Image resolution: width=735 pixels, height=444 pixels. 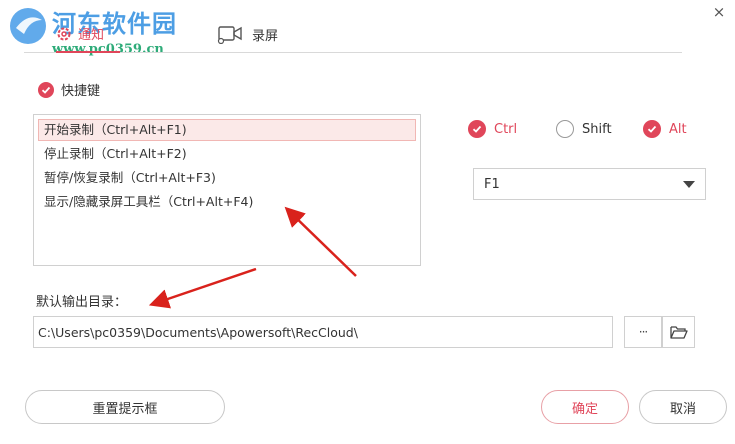 What do you see at coordinates (202, 288) in the screenshot?
I see `arrow-to-output-dir` at bounding box center [202, 288].